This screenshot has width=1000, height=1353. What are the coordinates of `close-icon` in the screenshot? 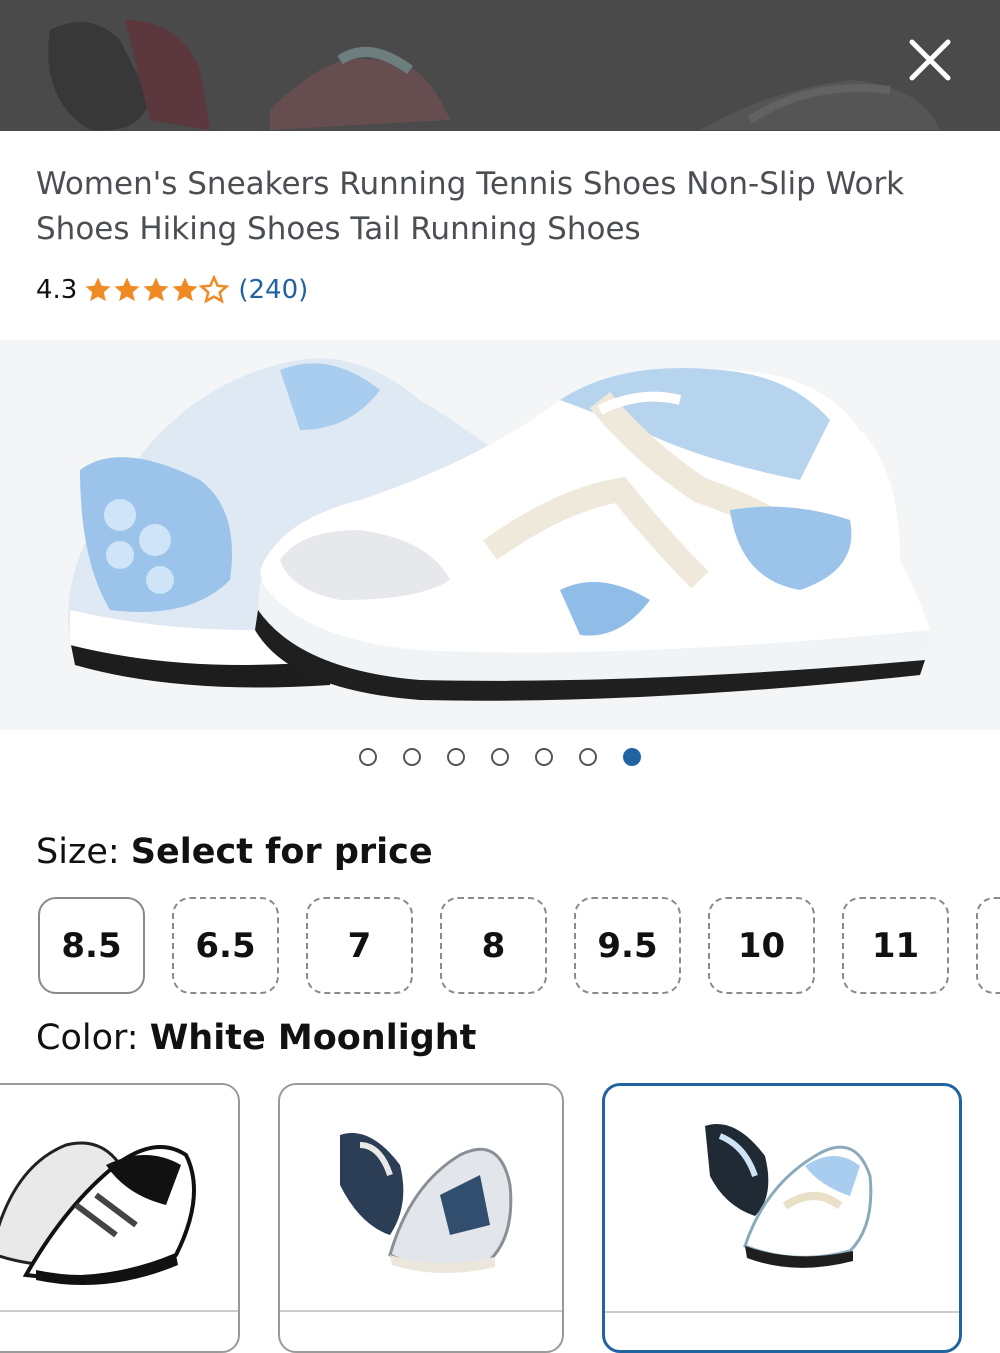 It's located at (930, 60).